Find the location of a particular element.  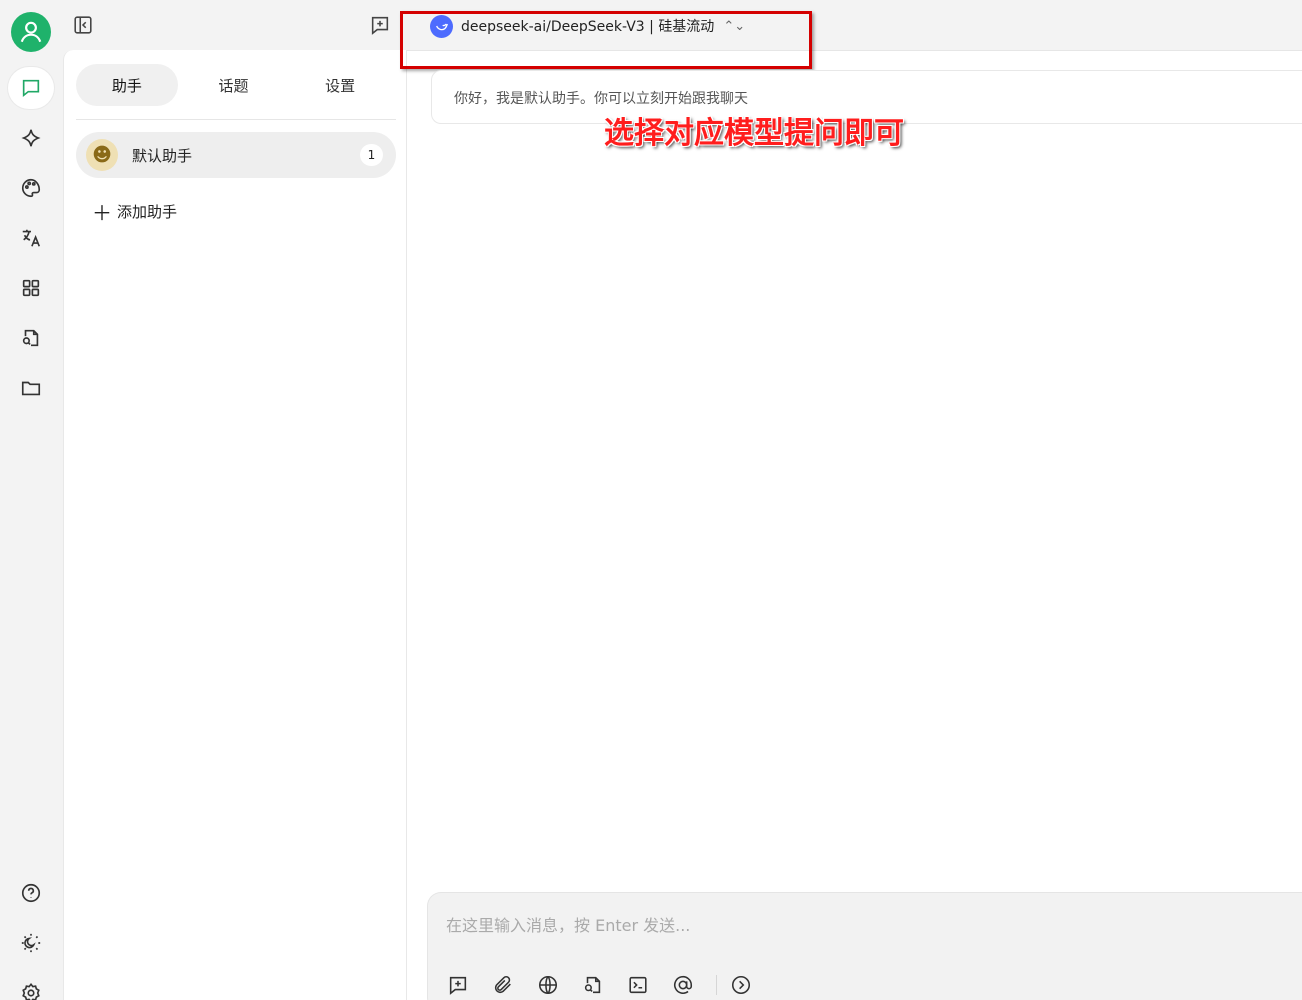

help-icon is located at coordinates (31, 893).